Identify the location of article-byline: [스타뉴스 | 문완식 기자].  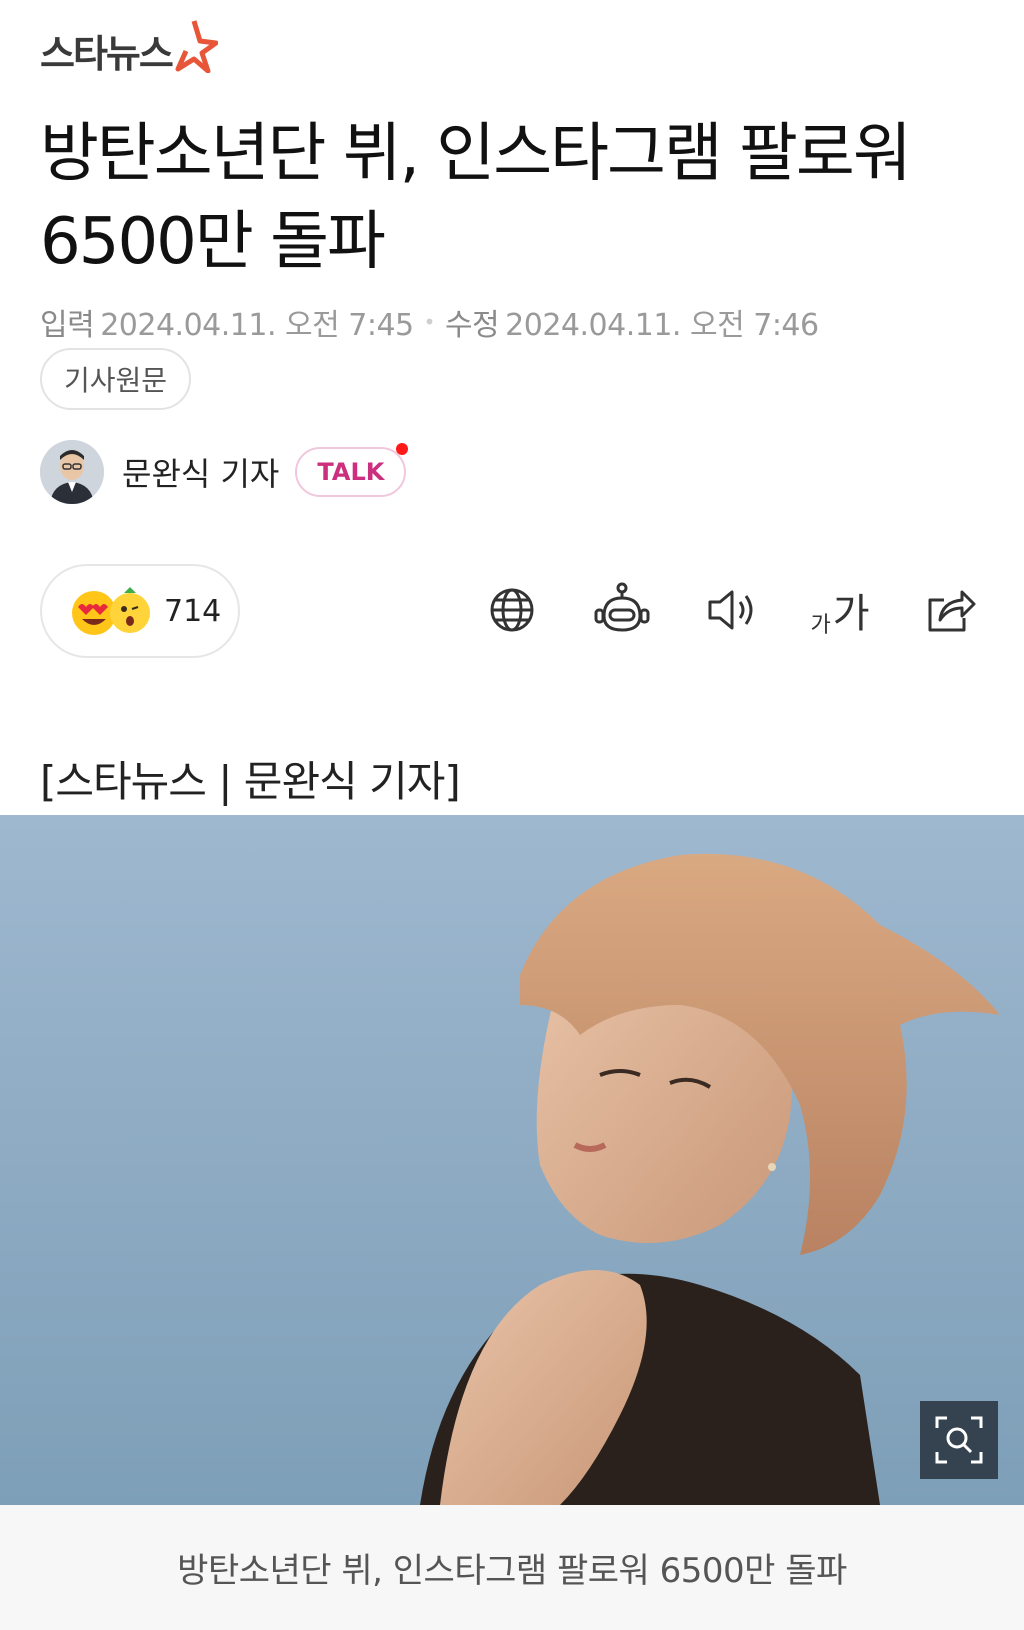
(250, 781).